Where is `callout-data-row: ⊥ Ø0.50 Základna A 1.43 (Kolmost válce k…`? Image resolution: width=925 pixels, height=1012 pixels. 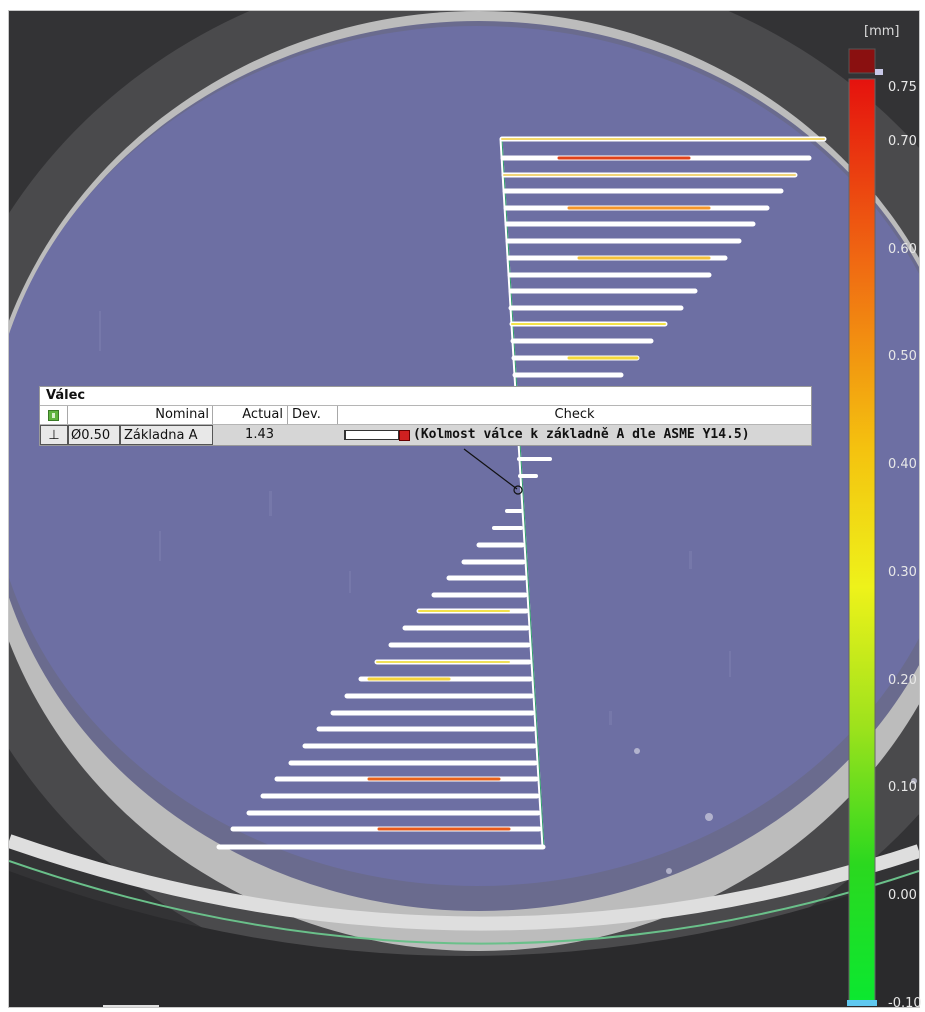 callout-data-row: ⊥ Ø0.50 Základna A 1.43 (Kolmost válce k… is located at coordinates (425, 435).